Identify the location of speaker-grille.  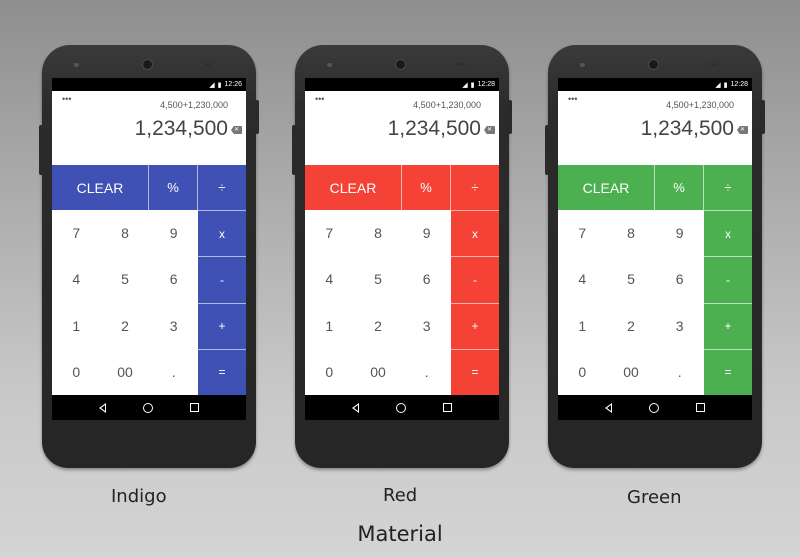
(582, 65).